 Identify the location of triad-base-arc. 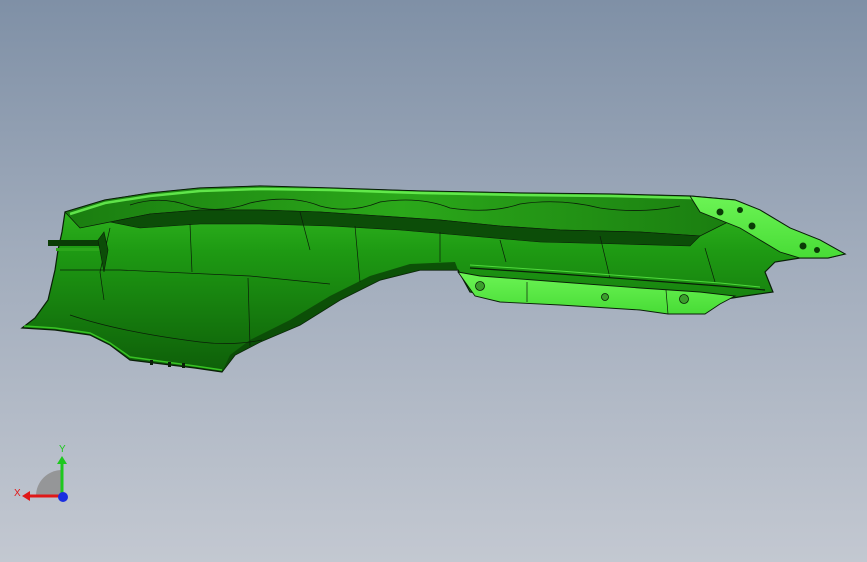
(49, 483).